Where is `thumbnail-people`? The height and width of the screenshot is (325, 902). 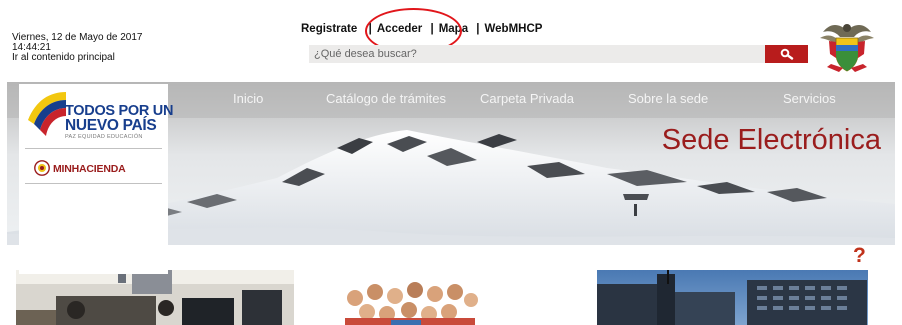 thumbnail-people is located at coordinates (407, 297).